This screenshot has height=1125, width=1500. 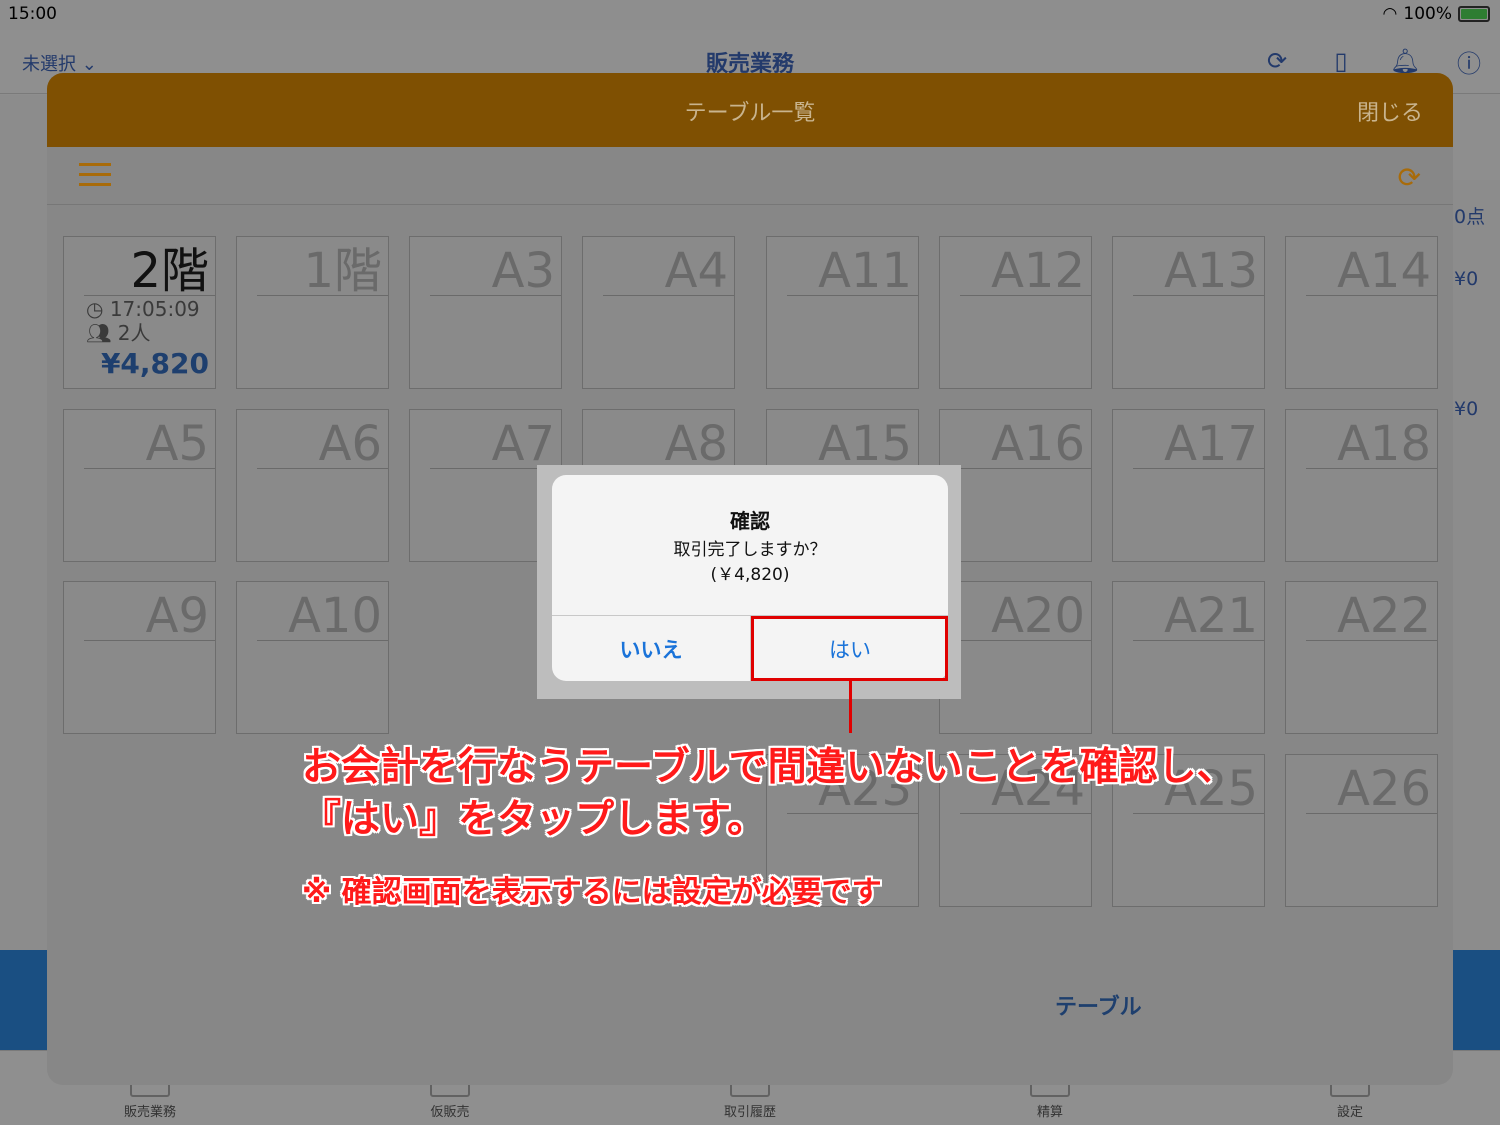 What do you see at coordinates (750, 176) in the screenshot?
I see `sheet-toolbar: ⟳` at bounding box center [750, 176].